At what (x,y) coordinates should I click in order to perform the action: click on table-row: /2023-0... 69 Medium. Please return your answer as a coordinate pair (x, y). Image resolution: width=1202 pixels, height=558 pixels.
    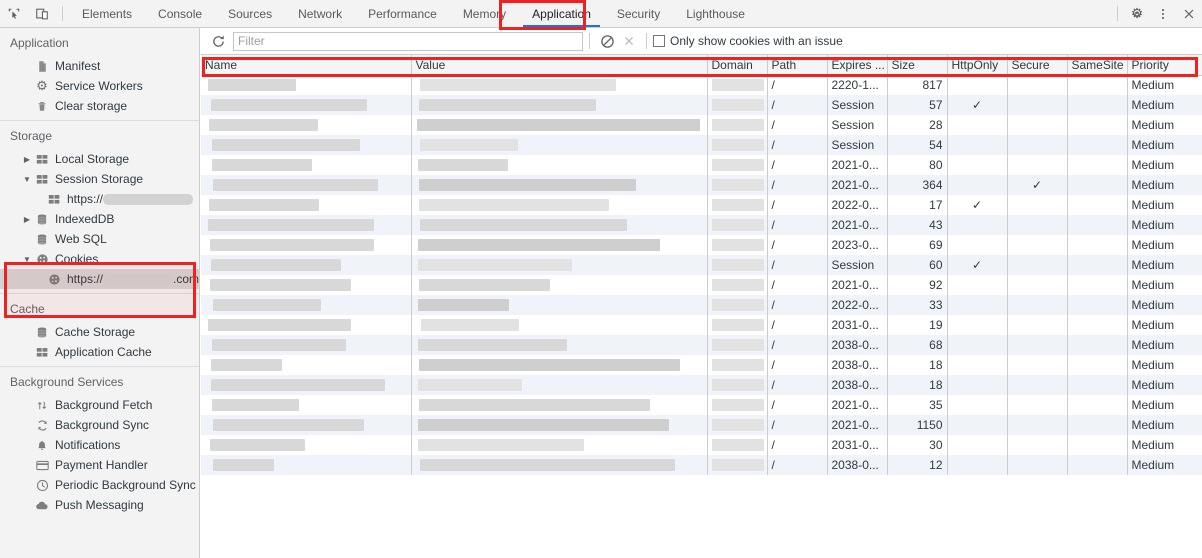
    Looking at the image, I should click on (701, 245).